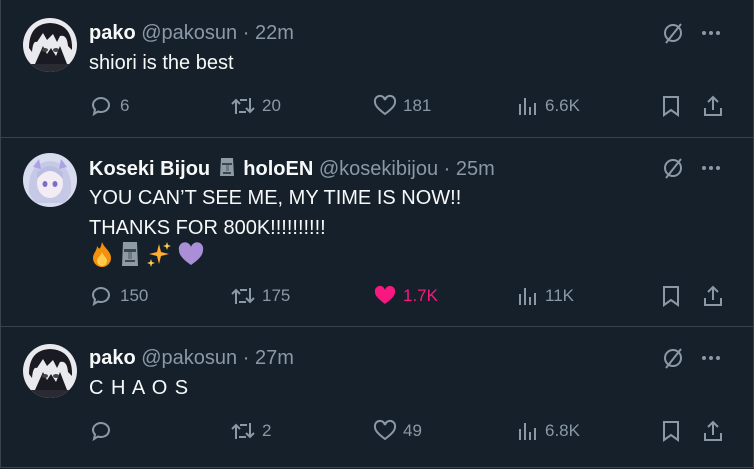 This screenshot has height=469, width=754. I want to click on tweet-header: Koseki Bijou holoEN @kosekibijou · 25m, so click(292, 170).